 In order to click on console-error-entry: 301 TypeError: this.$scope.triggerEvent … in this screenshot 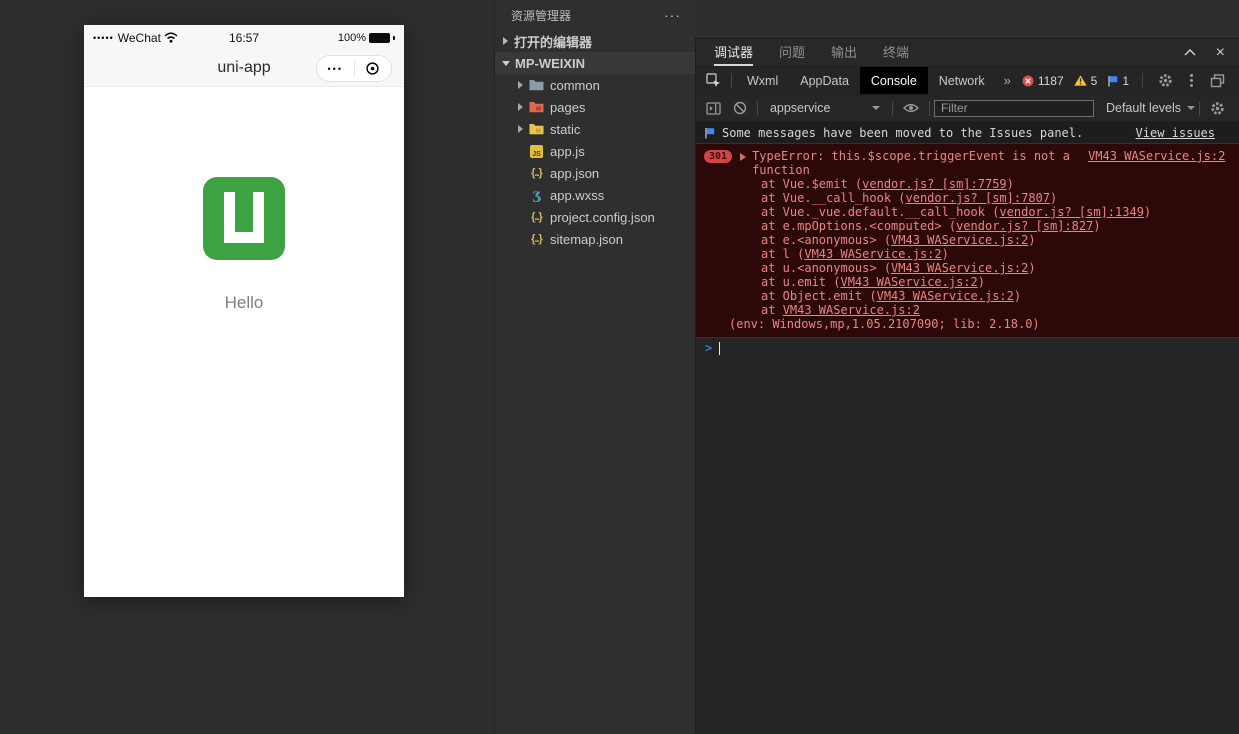, I will do `click(967, 240)`.